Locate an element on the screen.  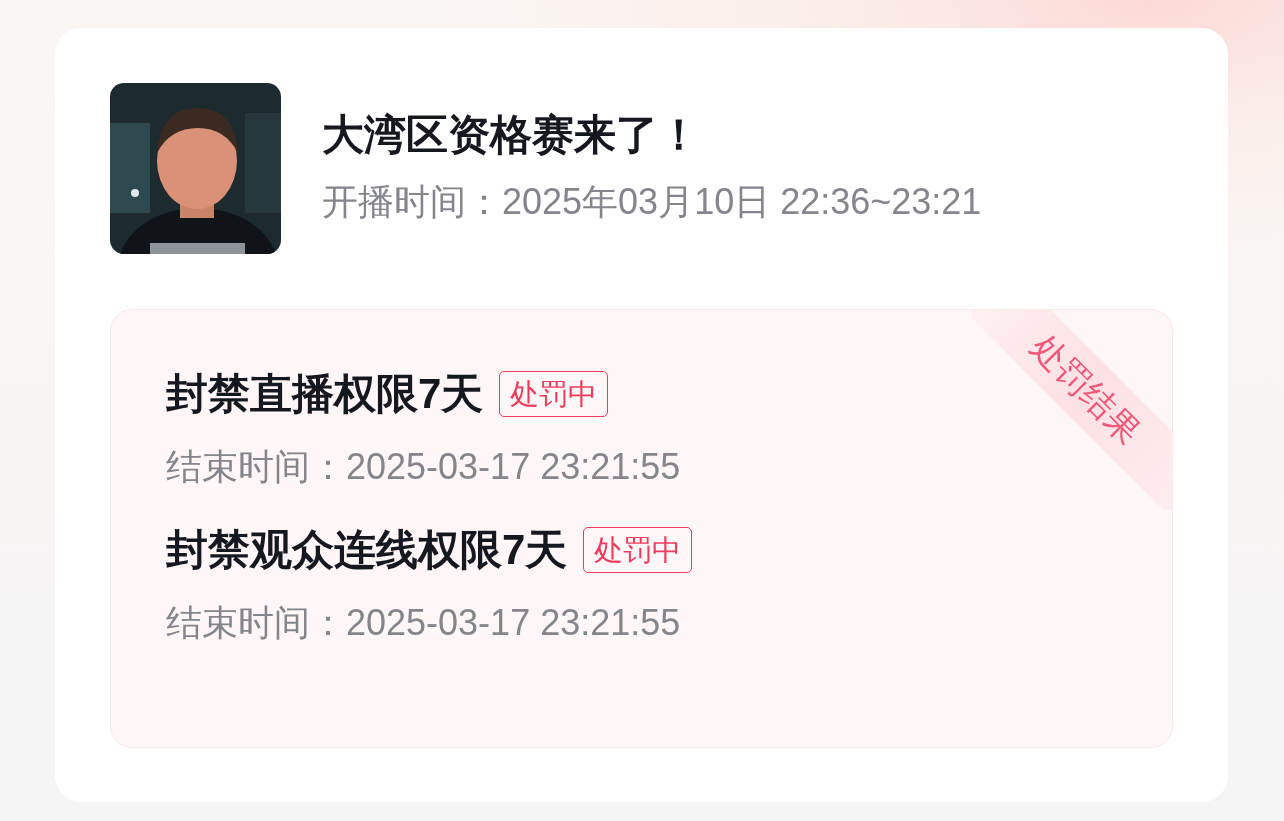
penalty-title: 封禁直播权限7天 is located at coordinates (325, 394).